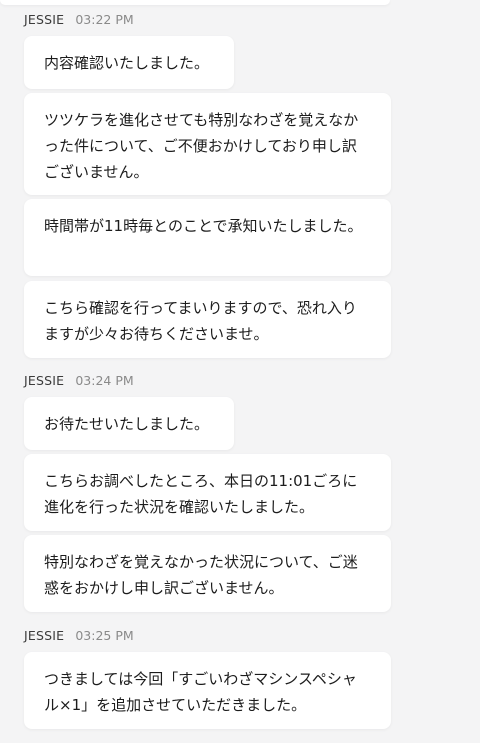  What do you see at coordinates (104, 635) in the screenshot?
I see `message-timestamp: 03:25 PM` at bounding box center [104, 635].